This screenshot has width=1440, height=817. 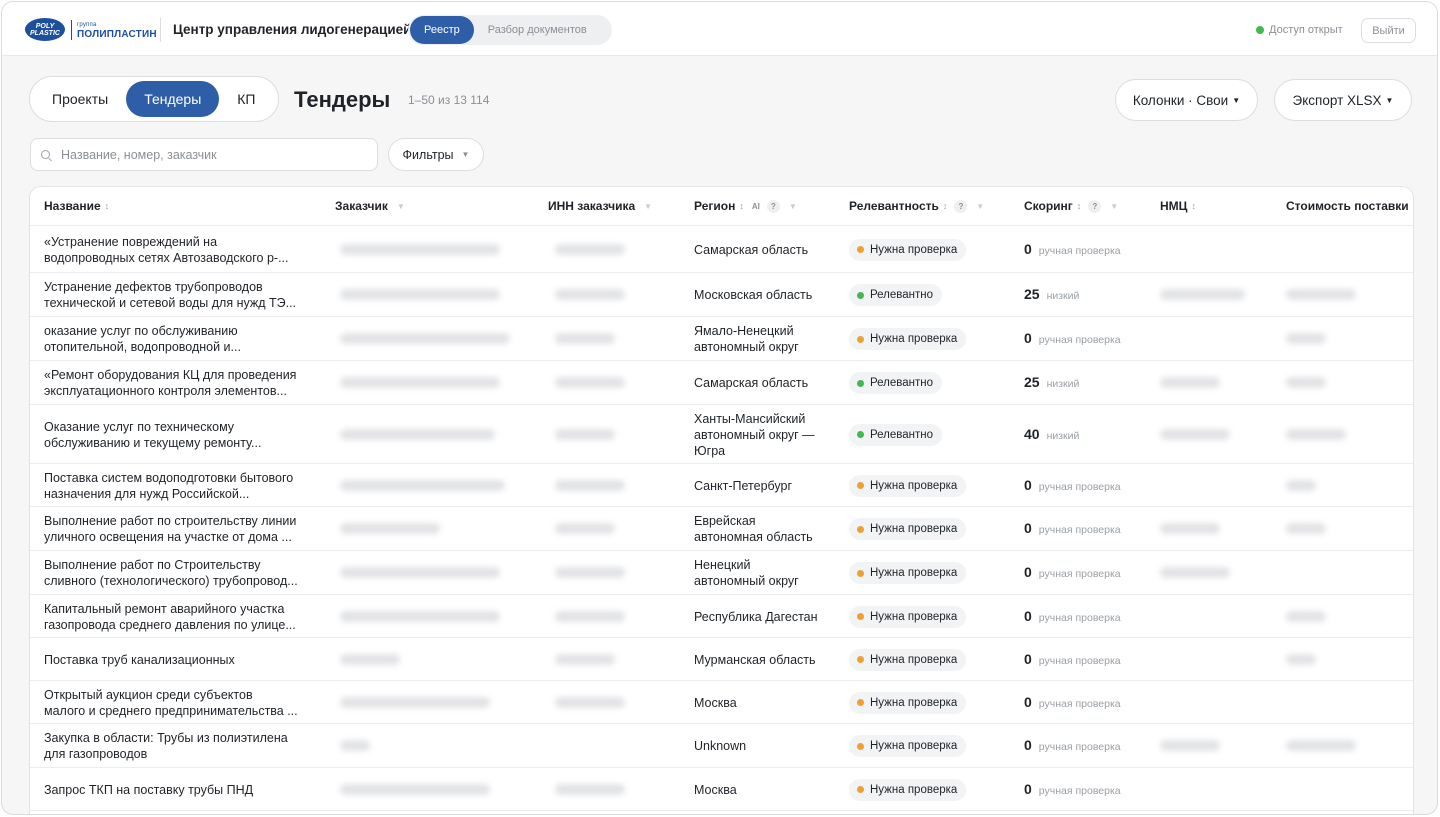 I want to click on region-cell: Ханты-Мансийский автономный округ — Югра, so click(x=764, y=435).